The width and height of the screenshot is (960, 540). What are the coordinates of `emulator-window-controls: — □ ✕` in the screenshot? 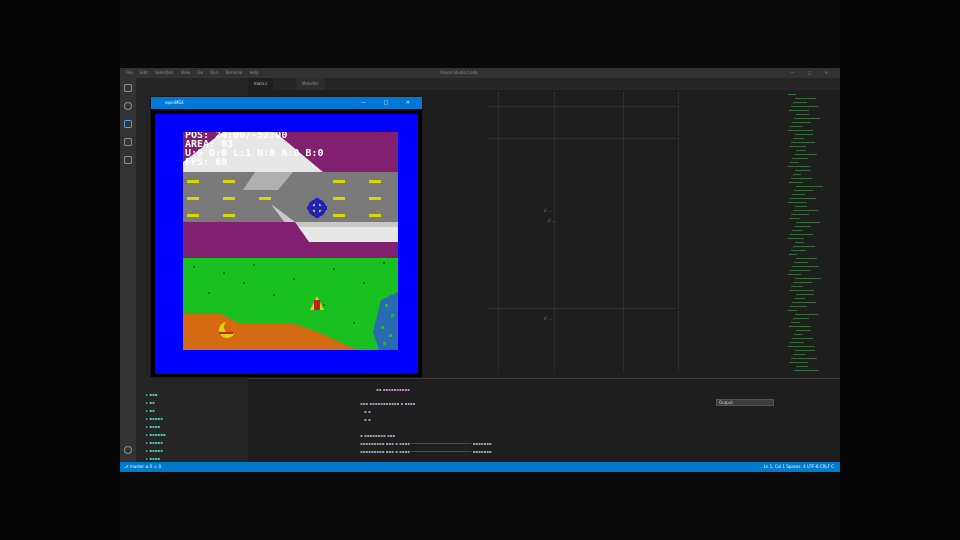 It's located at (389, 103).